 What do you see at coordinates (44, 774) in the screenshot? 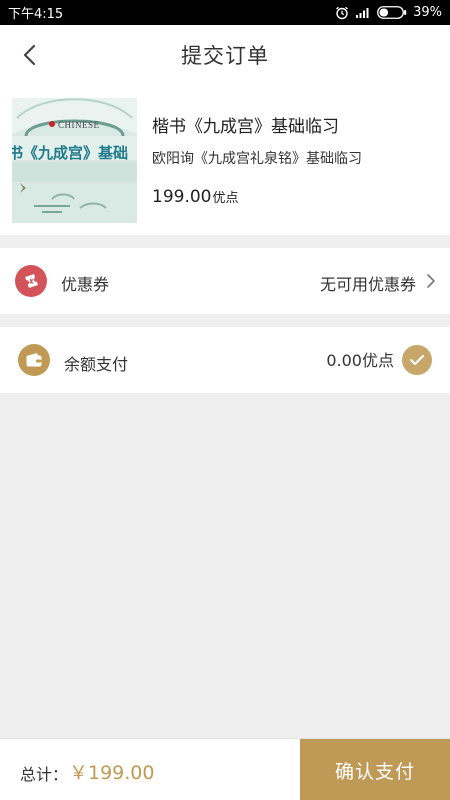
I see `total-label: 总计：` at bounding box center [44, 774].